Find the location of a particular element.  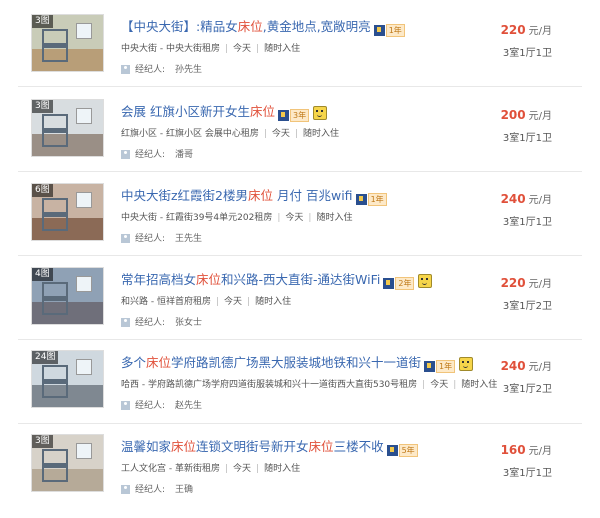

listing-meta: 工人文化宫 - 革新街租房 | 今天 | 随时入住 is located at coordinates (210, 467).